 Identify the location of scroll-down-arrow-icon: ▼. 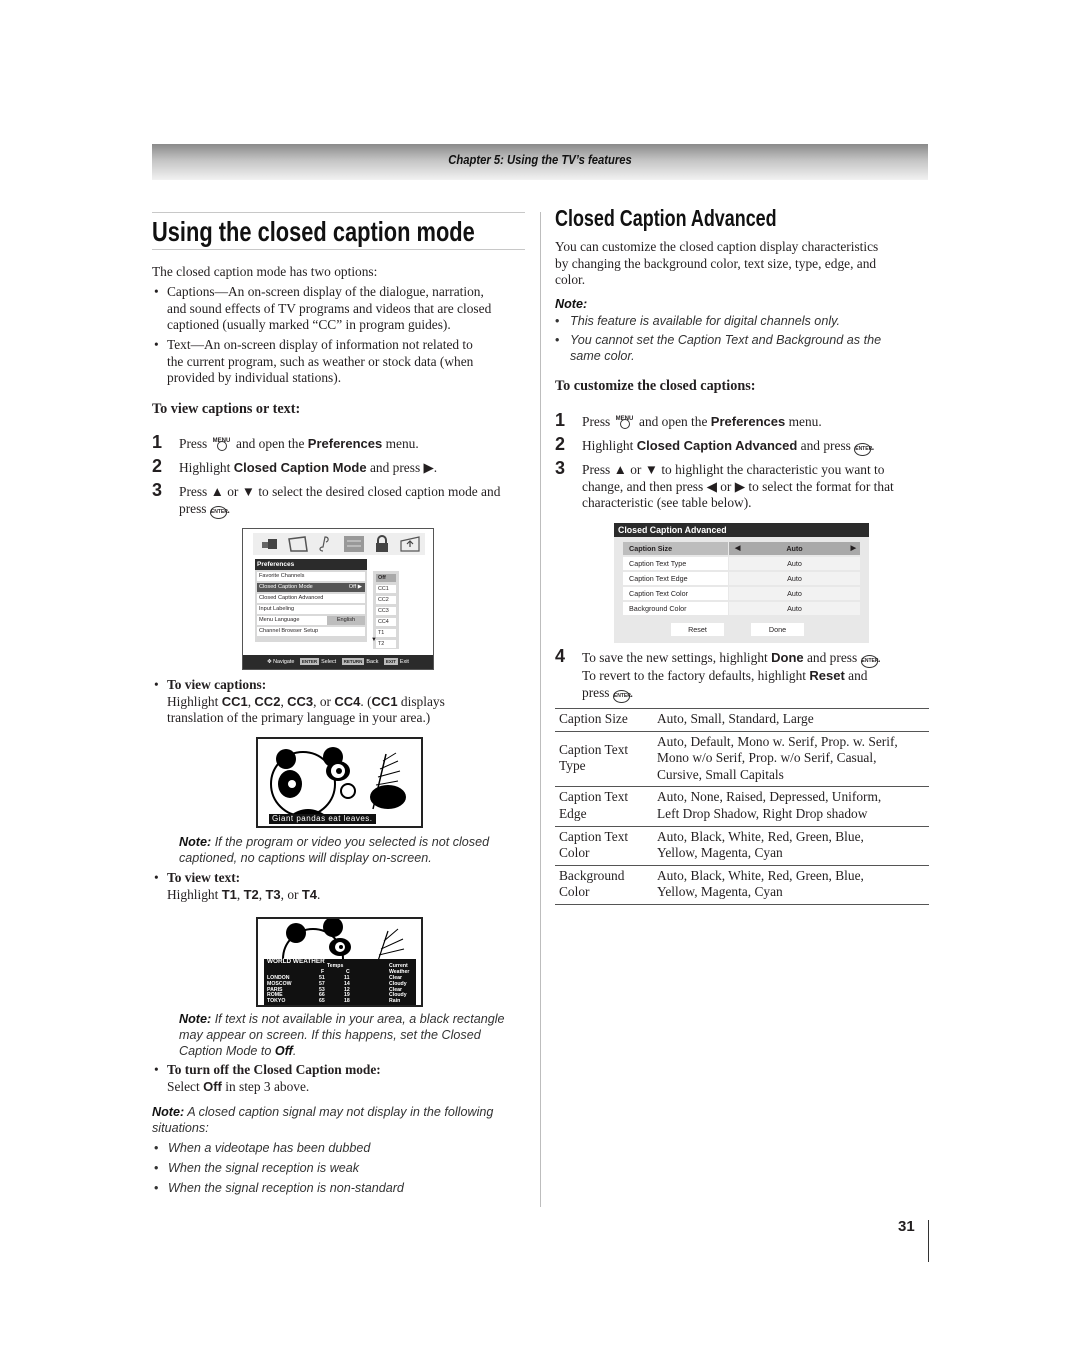
(374, 640).